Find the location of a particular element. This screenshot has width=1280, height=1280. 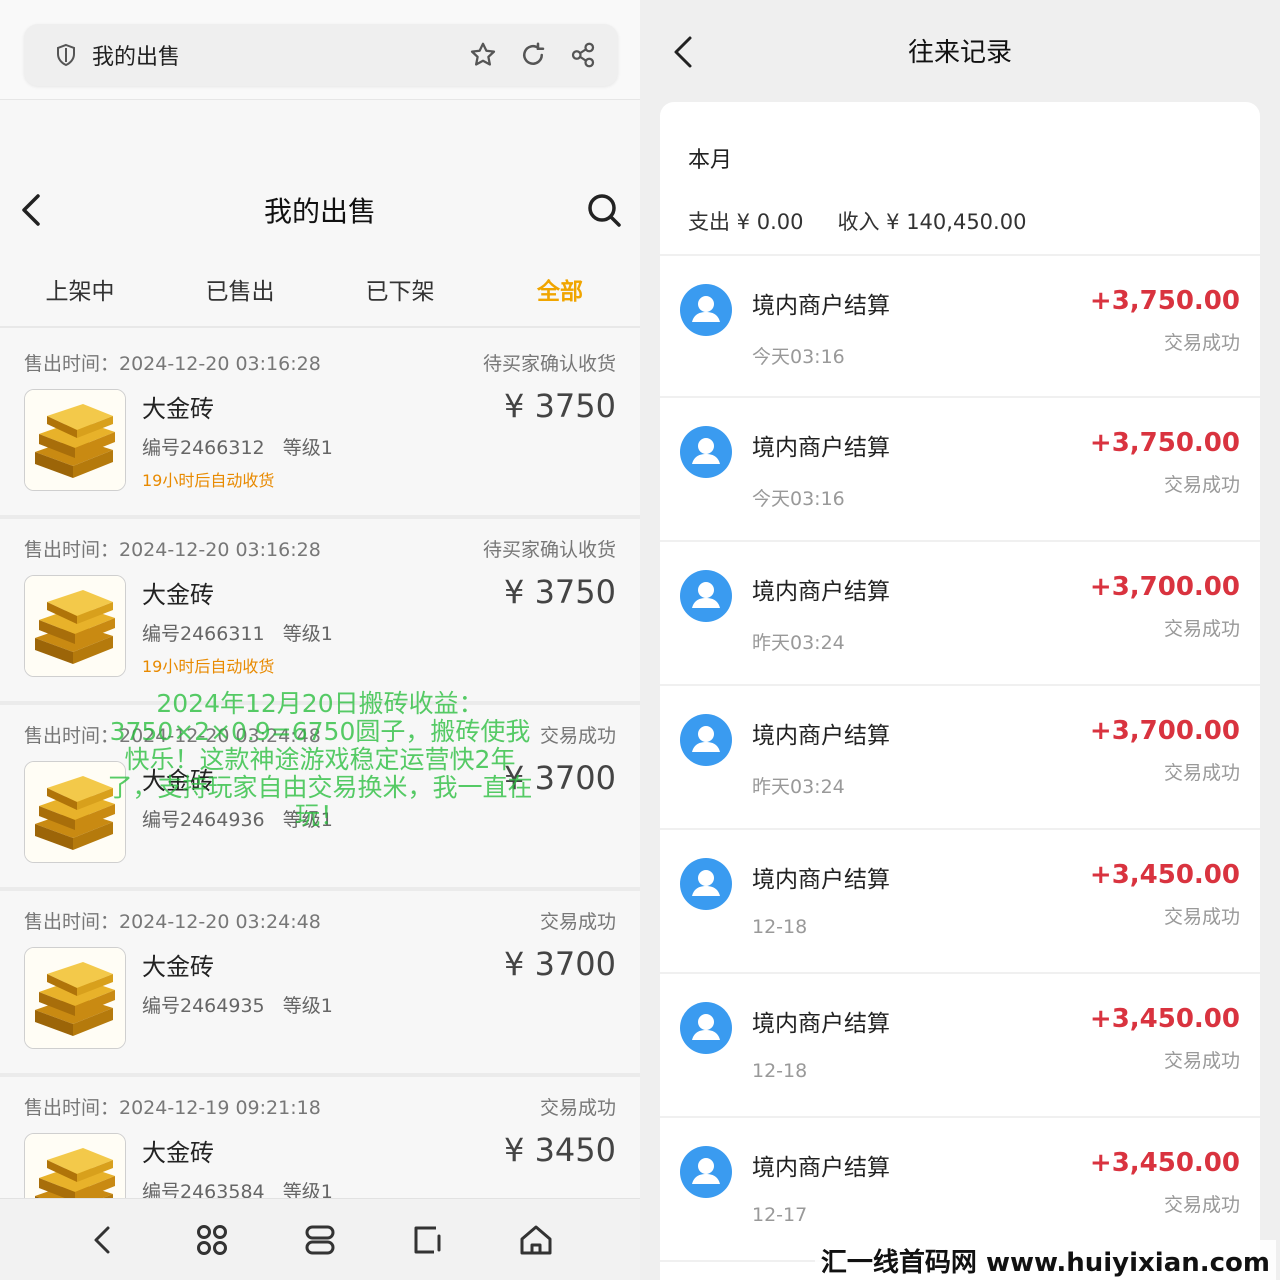

browser-bar: 我的出售 is located at coordinates (320, 50).